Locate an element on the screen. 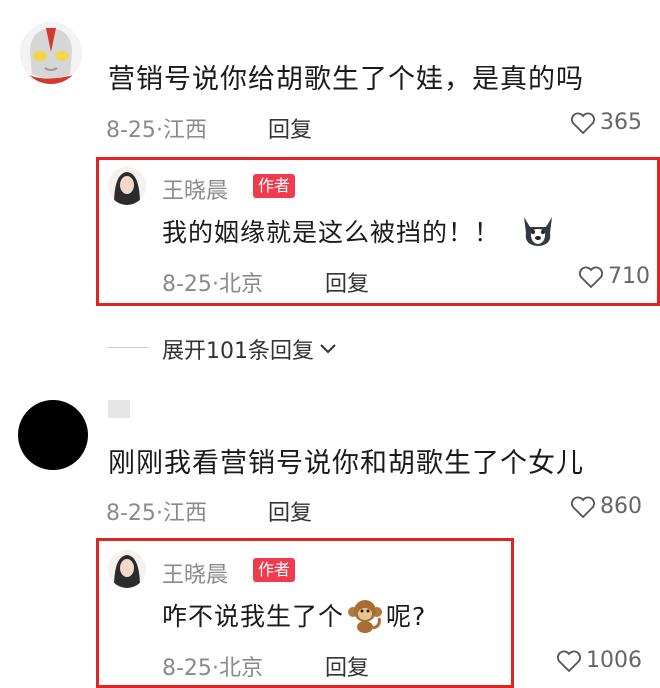  husky-dog-emoji is located at coordinates (538, 231).